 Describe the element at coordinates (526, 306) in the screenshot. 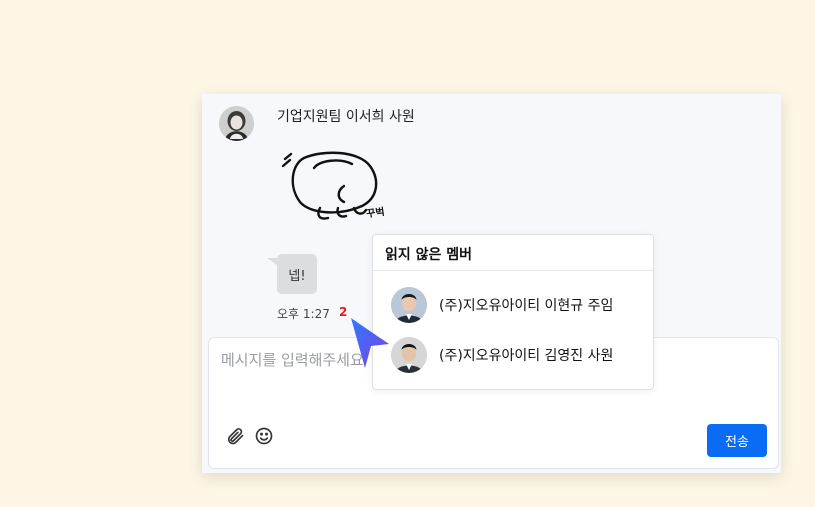

I see `member-name: (주)지오유아이티 이현규 주임` at that location.